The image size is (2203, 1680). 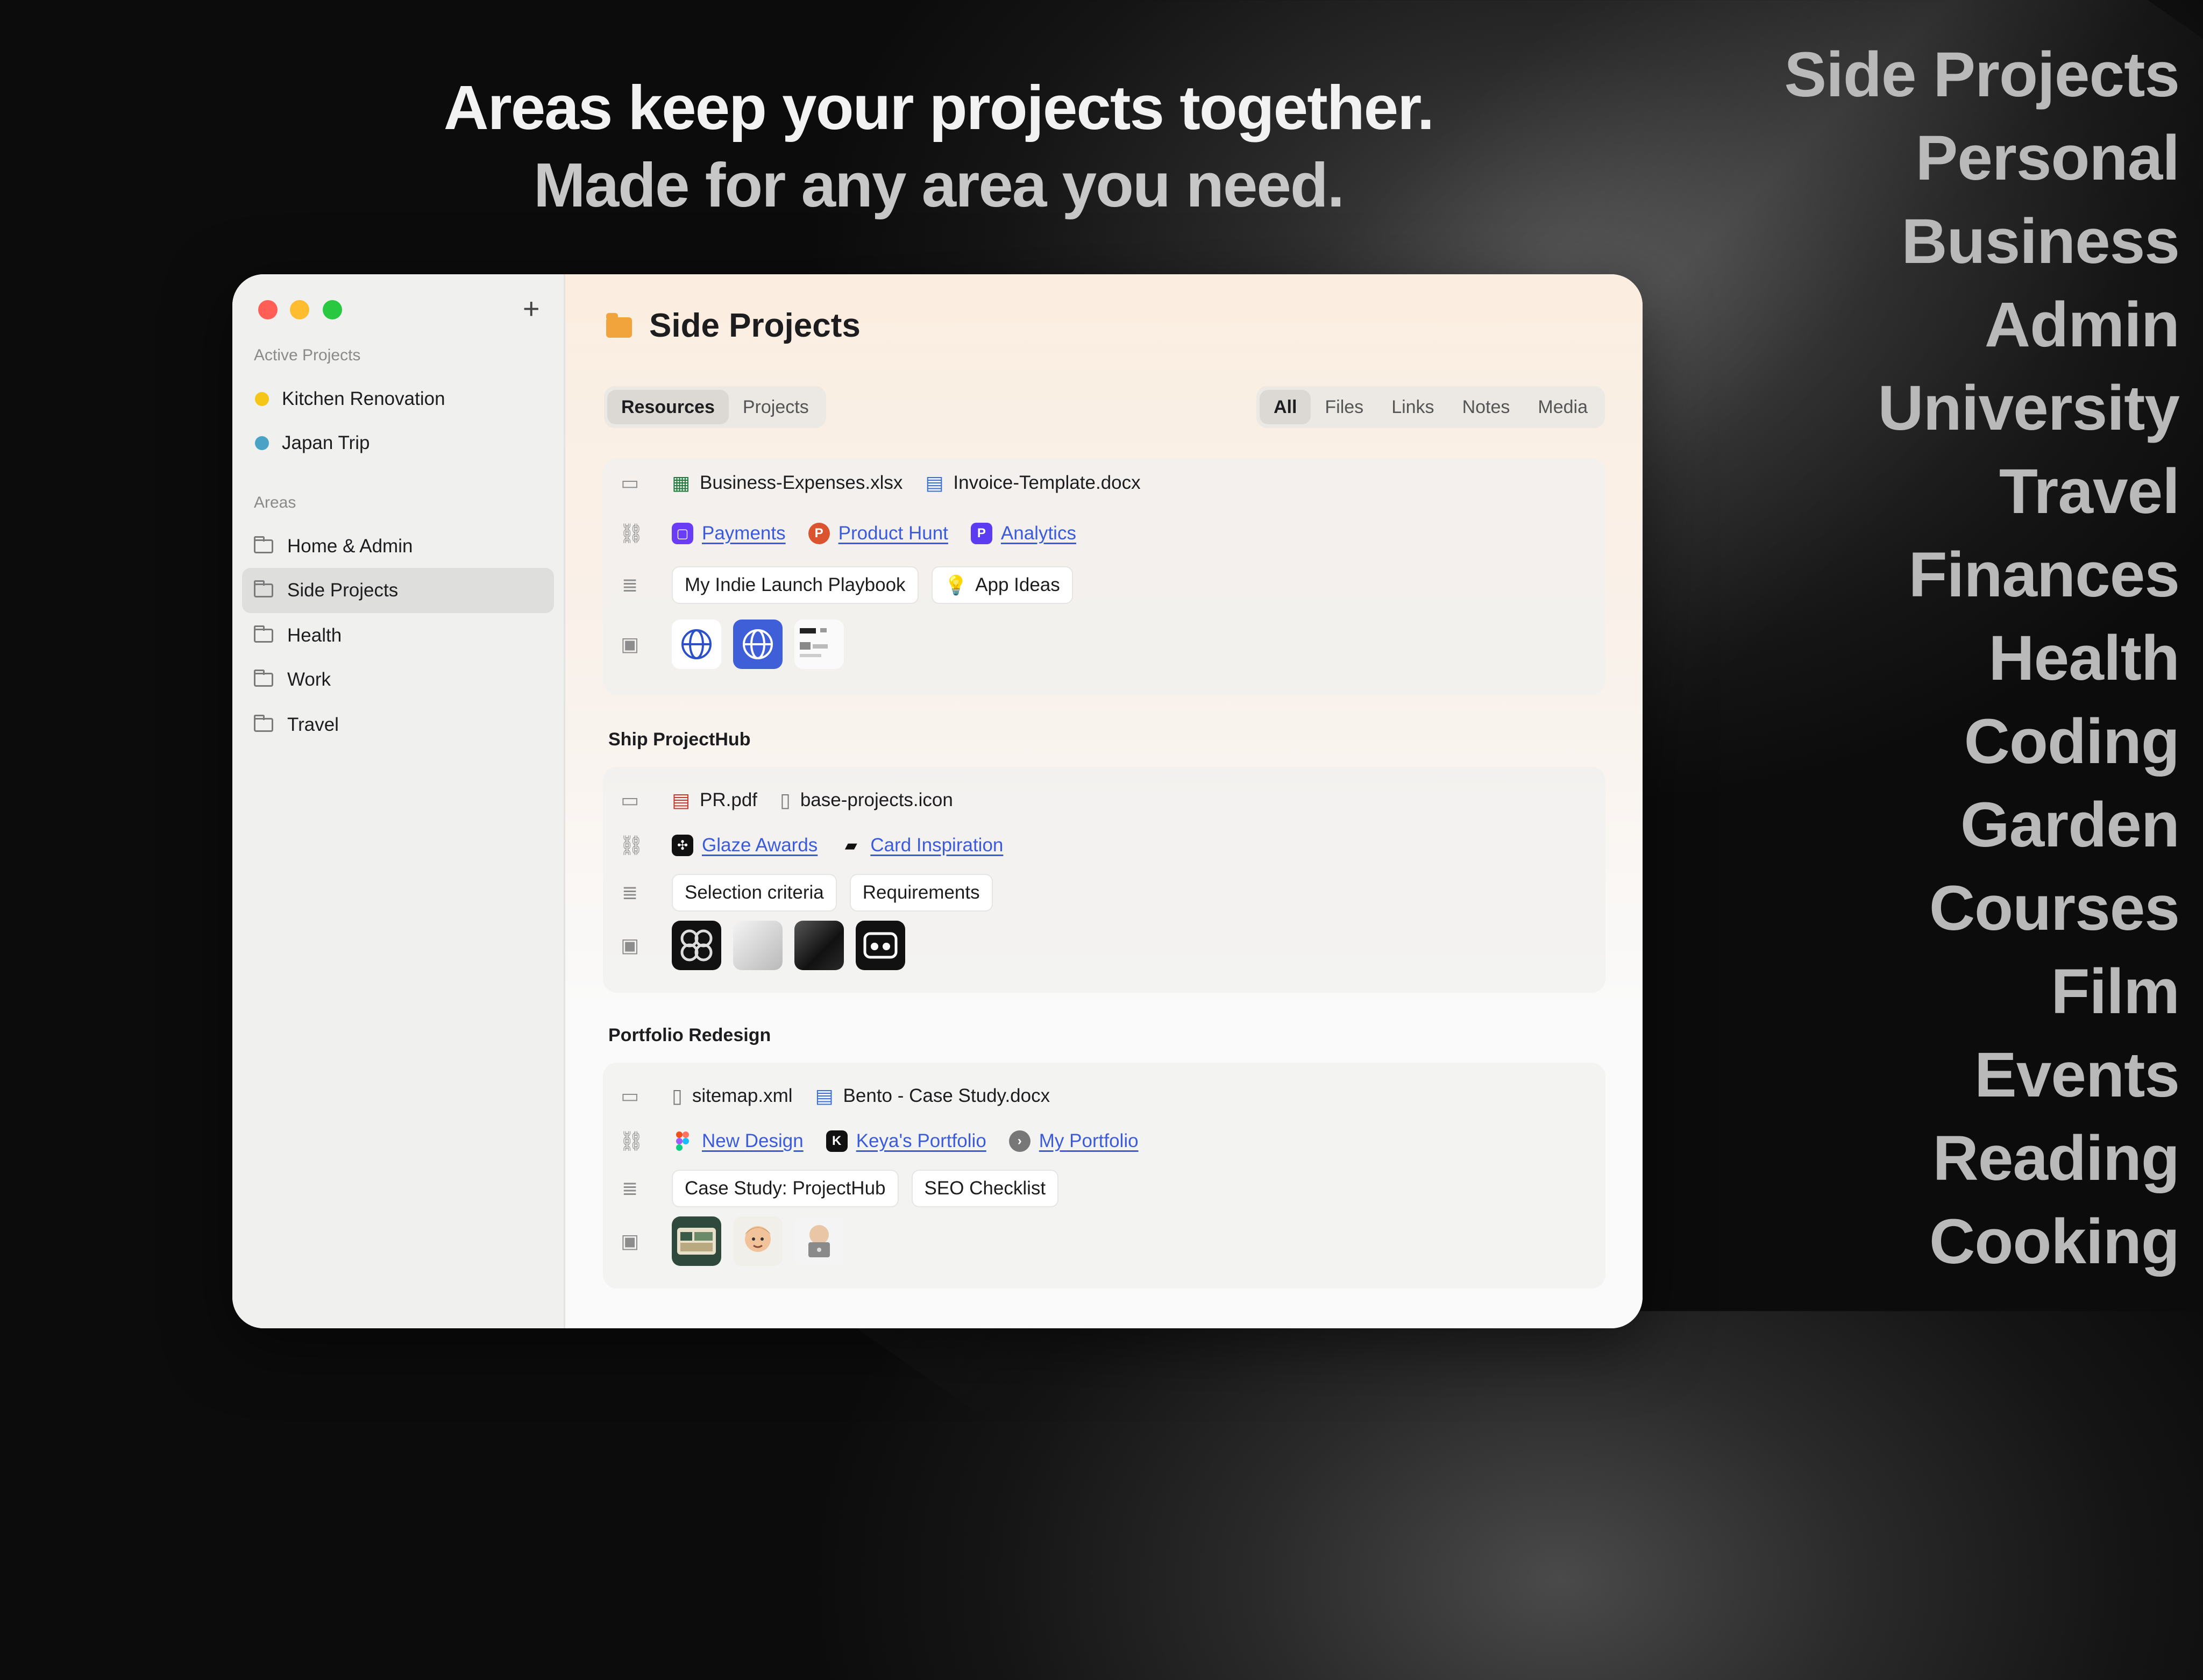 What do you see at coordinates (275, 503) in the screenshot?
I see `areas-label: Areas` at bounding box center [275, 503].